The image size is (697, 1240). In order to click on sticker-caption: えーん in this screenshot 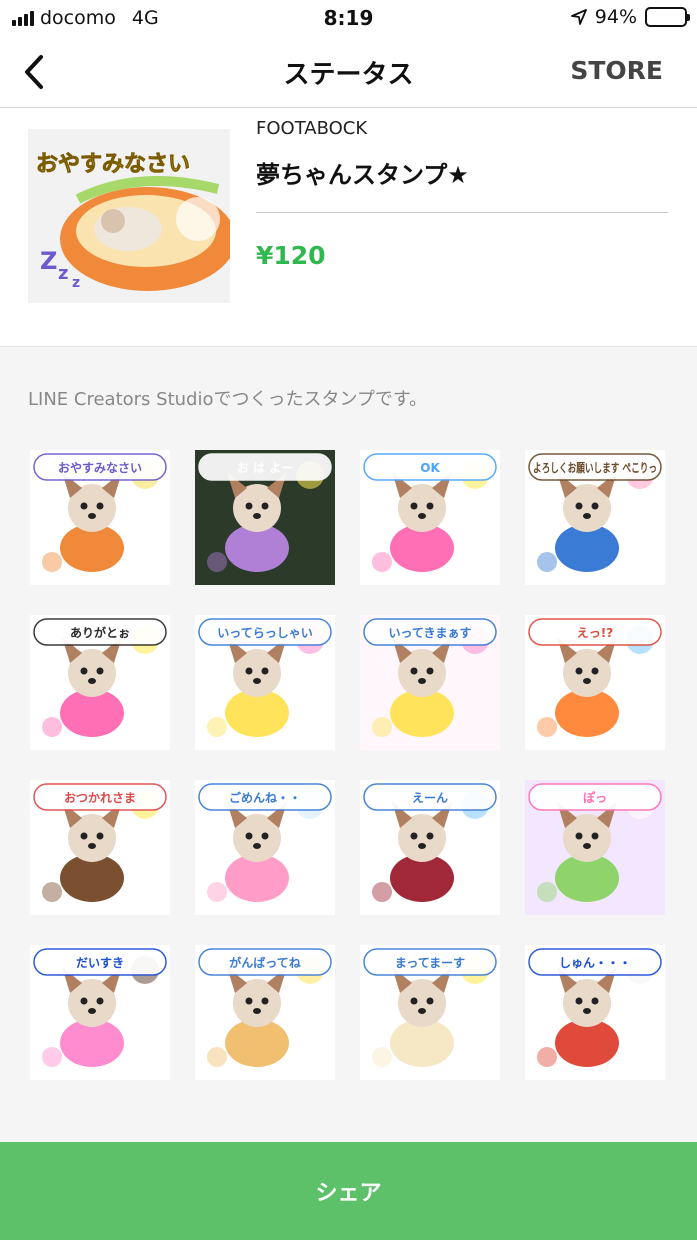, I will do `click(430, 798)`.